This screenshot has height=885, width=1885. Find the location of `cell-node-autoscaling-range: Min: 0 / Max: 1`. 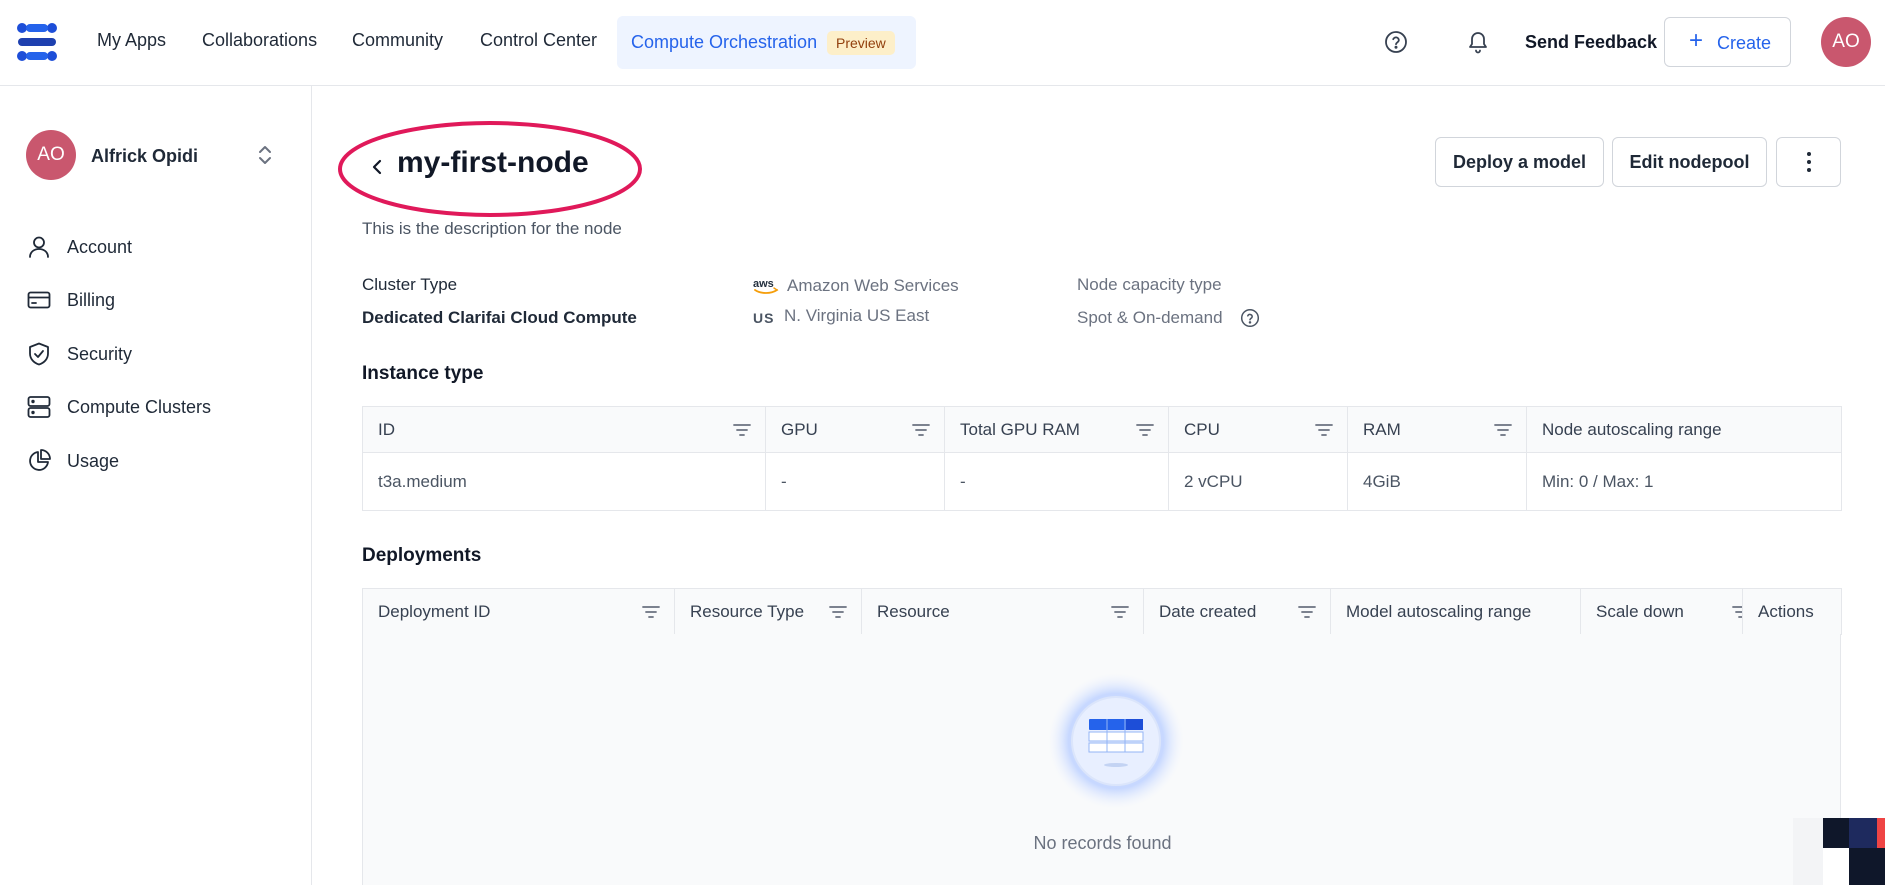

cell-node-autoscaling-range: Min: 0 / Max: 1 is located at coordinates (1684, 481).